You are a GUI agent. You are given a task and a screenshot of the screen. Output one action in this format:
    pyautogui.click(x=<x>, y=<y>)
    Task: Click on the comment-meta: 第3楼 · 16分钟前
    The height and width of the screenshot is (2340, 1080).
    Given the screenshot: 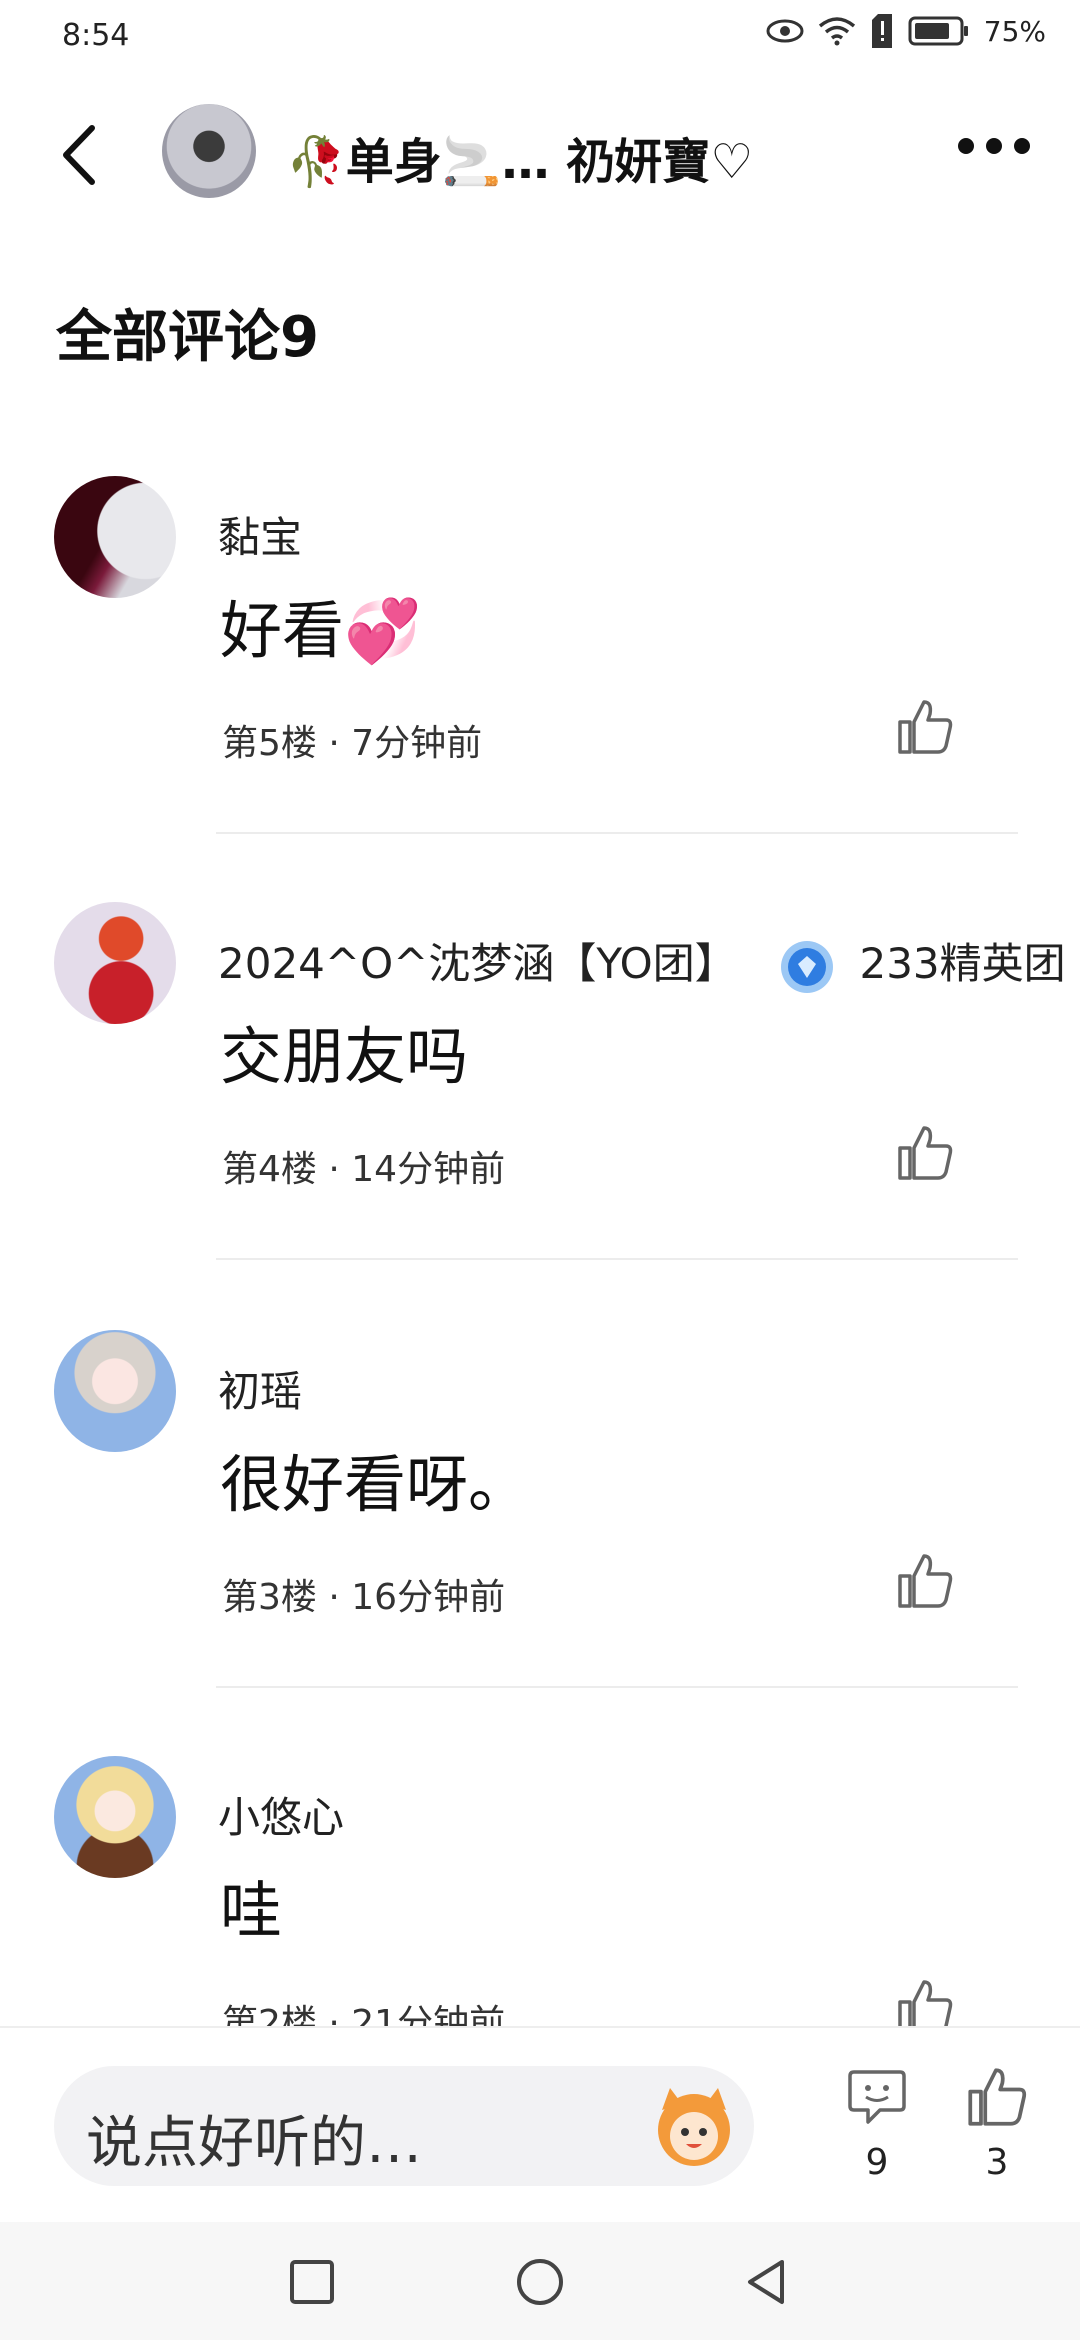 What is the action you would take?
    pyautogui.click(x=363, y=1594)
    